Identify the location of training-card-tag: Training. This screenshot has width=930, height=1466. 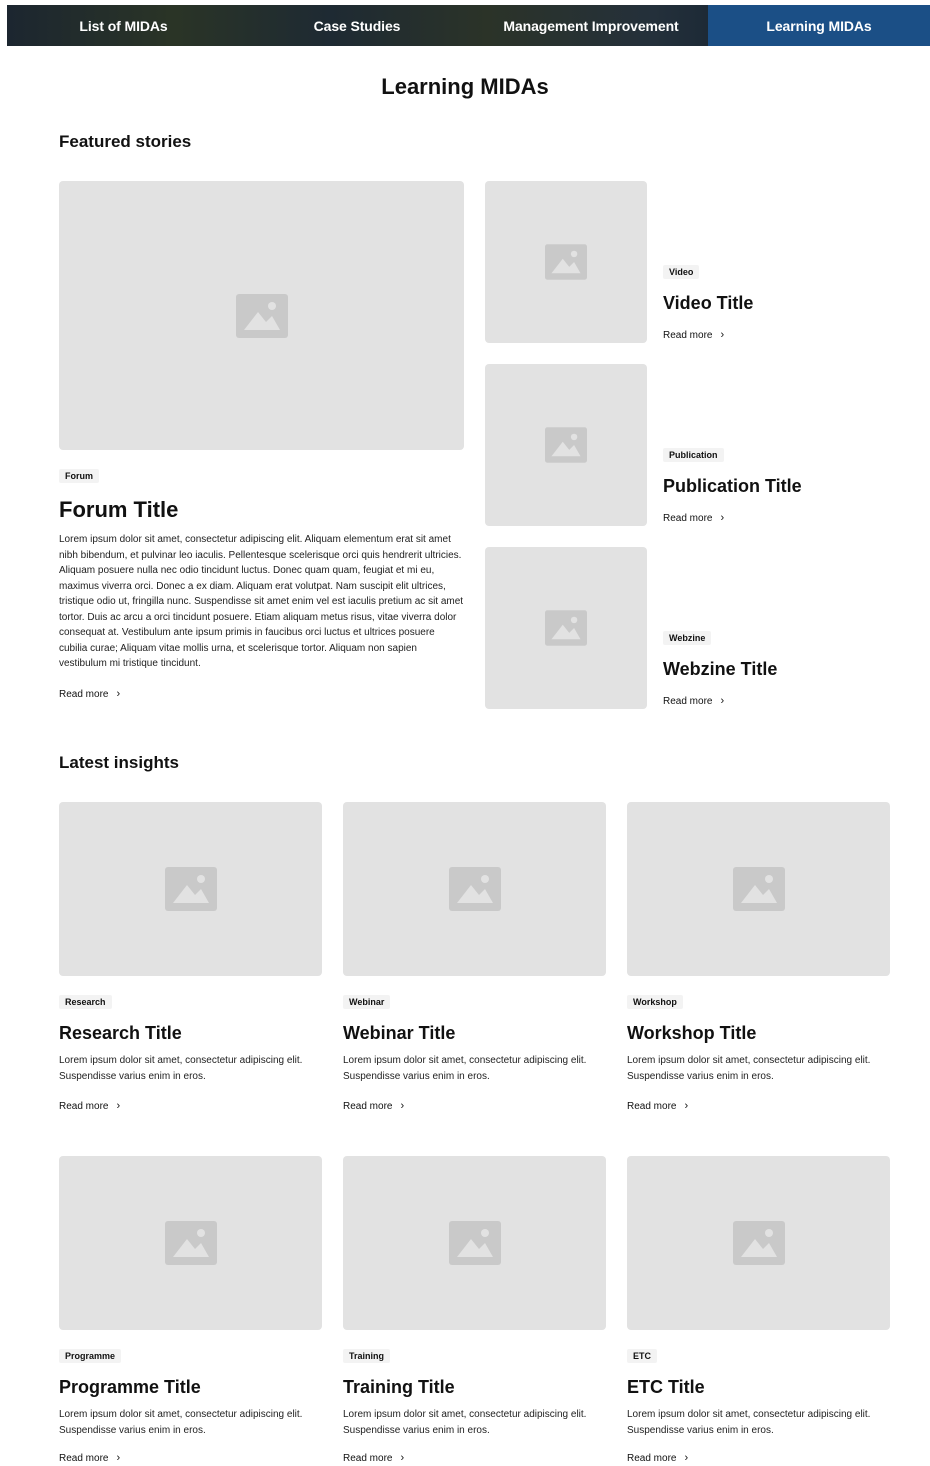
(367, 1356).